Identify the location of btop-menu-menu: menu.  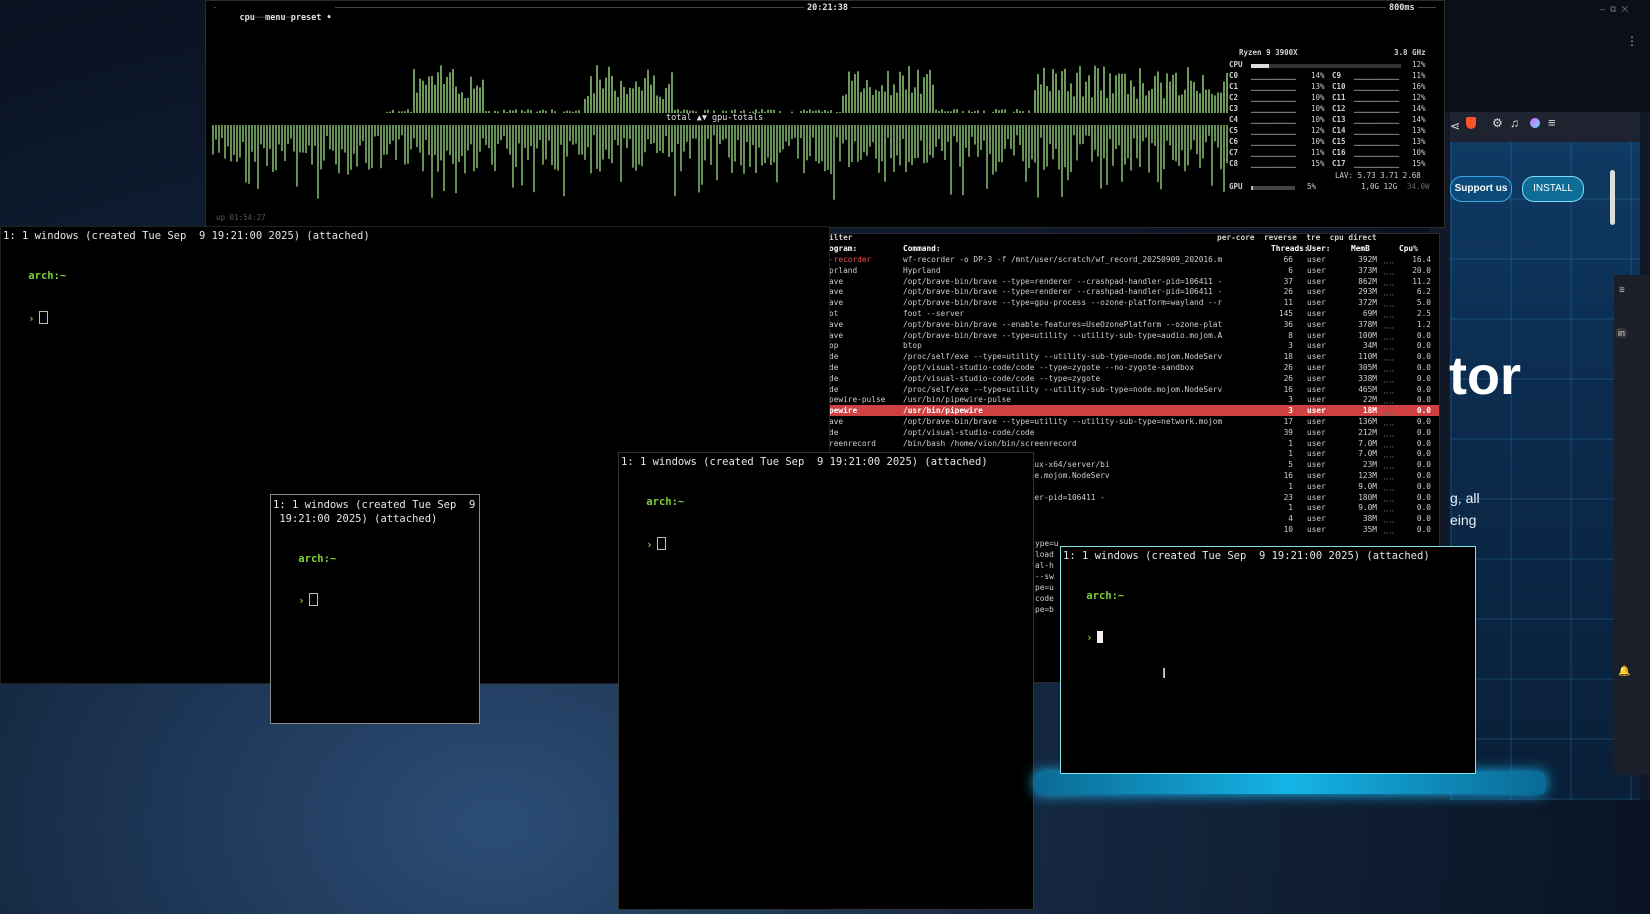
(275, 18).